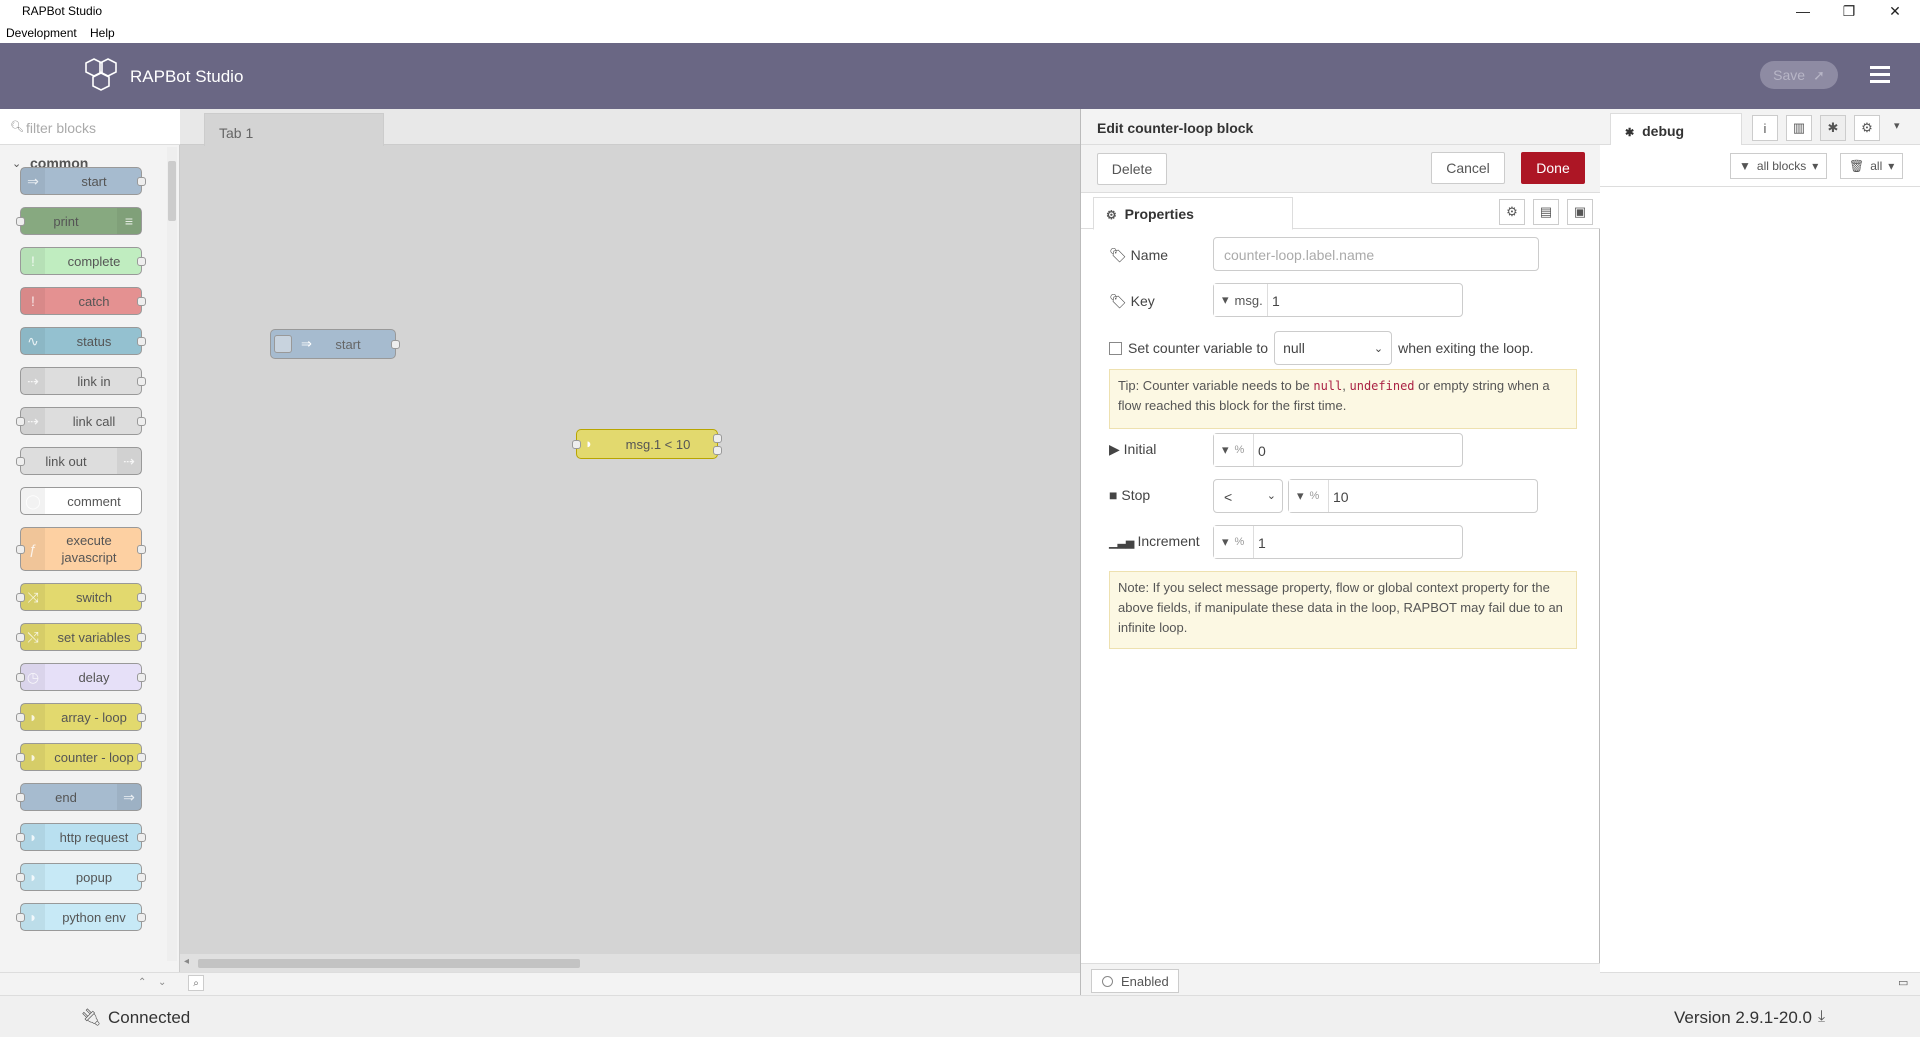 The height and width of the screenshot is (1037, 1920). Describe the element at coordinates (142, 982) in the screenshot. I see `collapse-up-icon: ⌃` at that location.